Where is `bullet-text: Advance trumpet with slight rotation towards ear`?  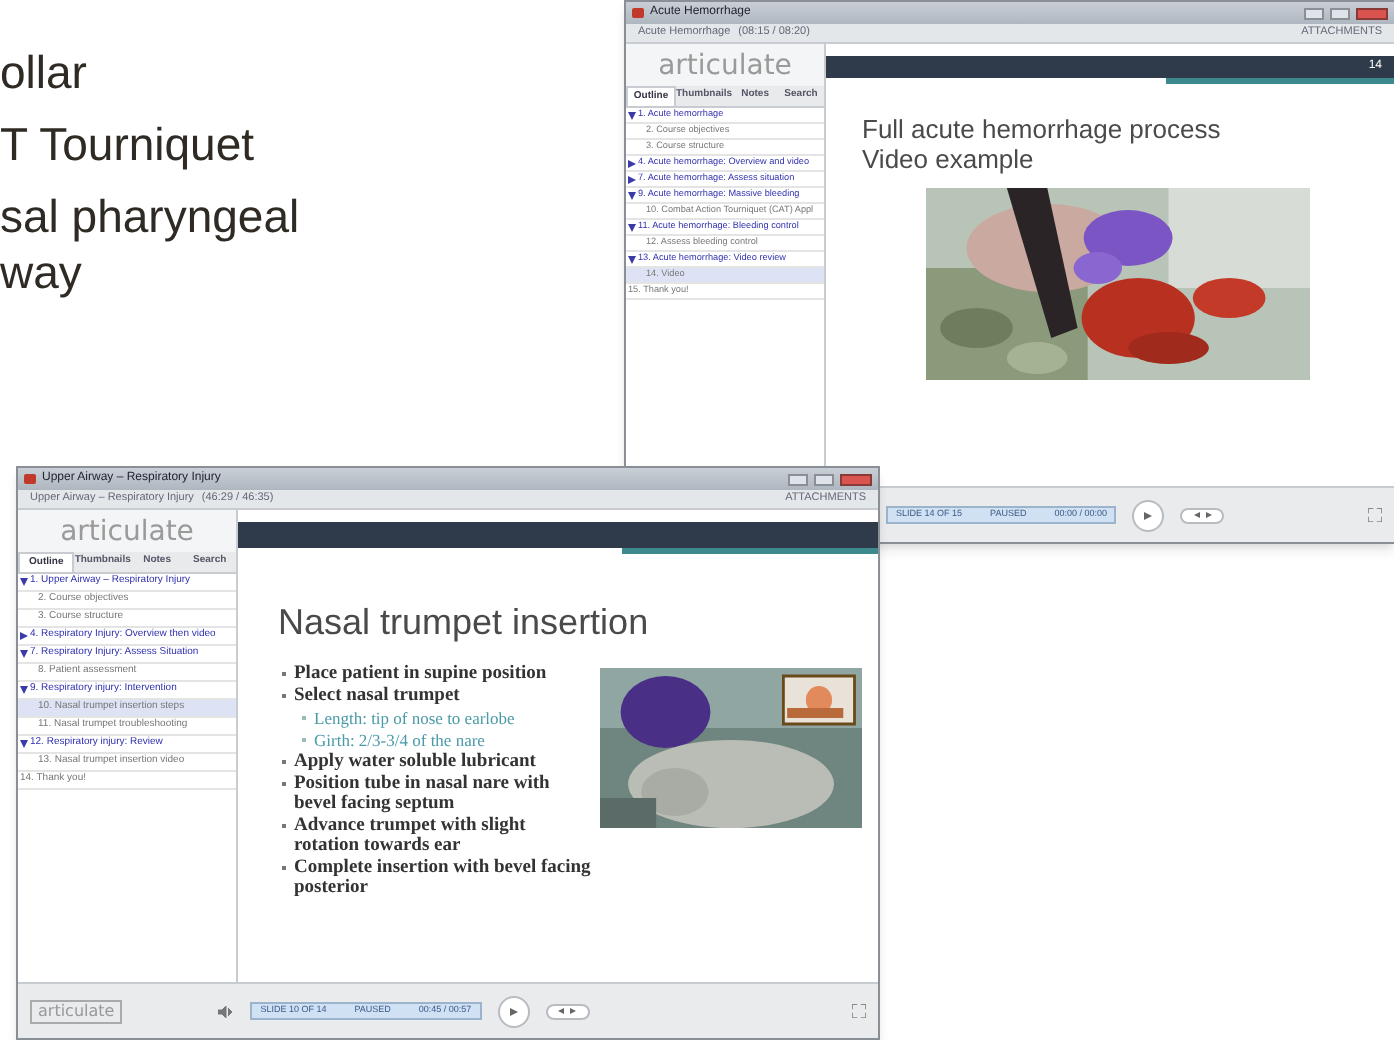
bullet-text: Advance trumpet with slight rotation towards ear is located at coordinates (411, 835).